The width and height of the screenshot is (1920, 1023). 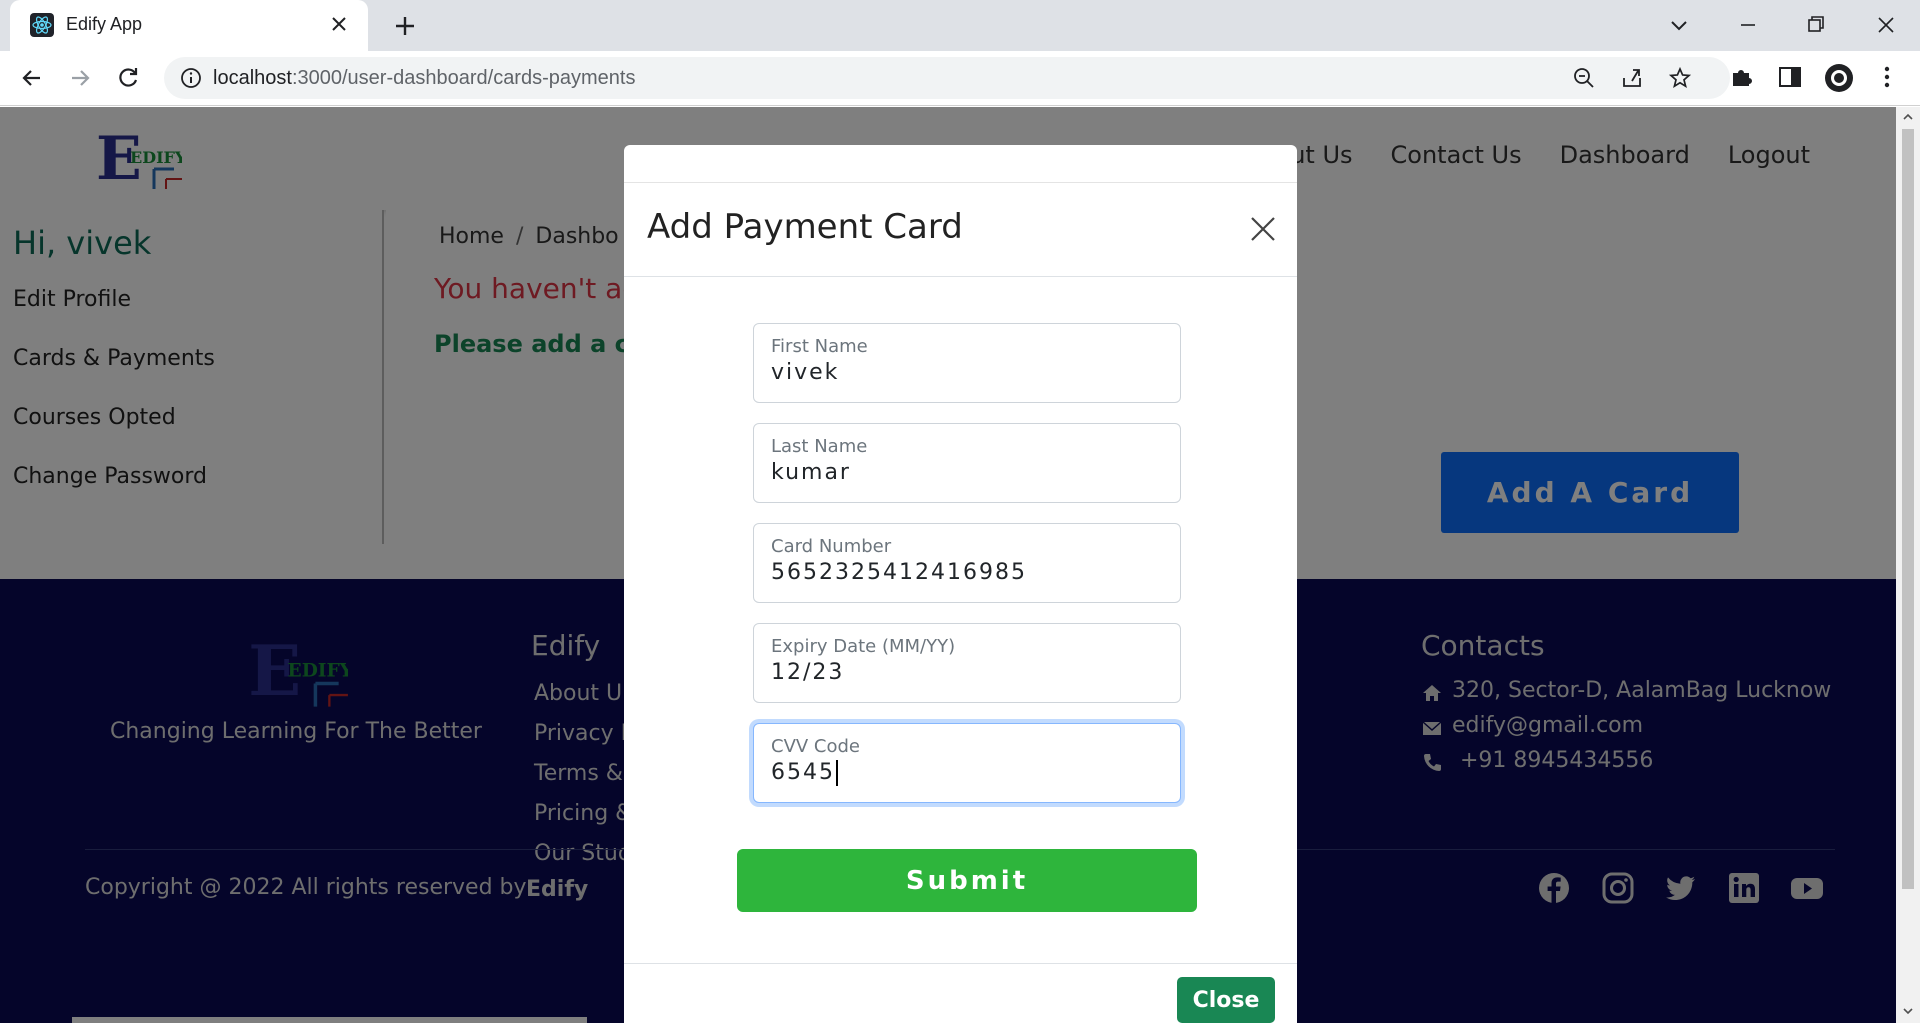 I want to click on cvv-code-field: CVV Code 6545, so click(x=967, y=763).